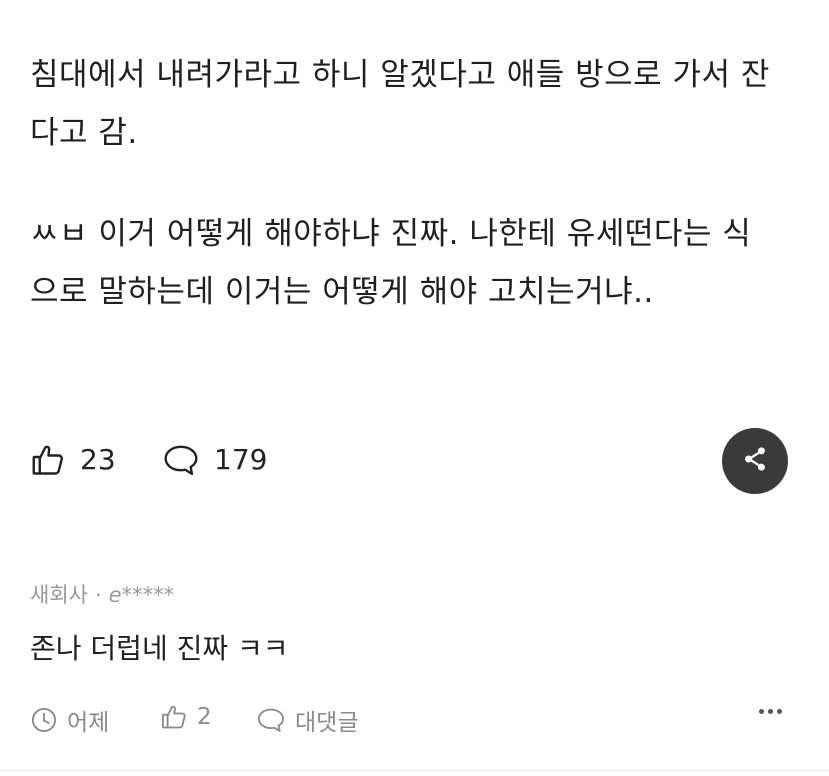 This screenshot has width=829, height=776. I want to click on like-count: 23, so click(98, 459).